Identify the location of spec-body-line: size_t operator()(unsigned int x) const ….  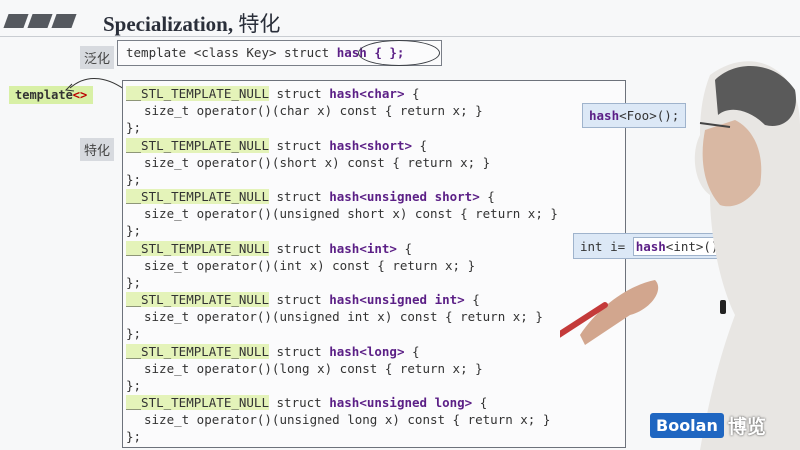
(334, 316).